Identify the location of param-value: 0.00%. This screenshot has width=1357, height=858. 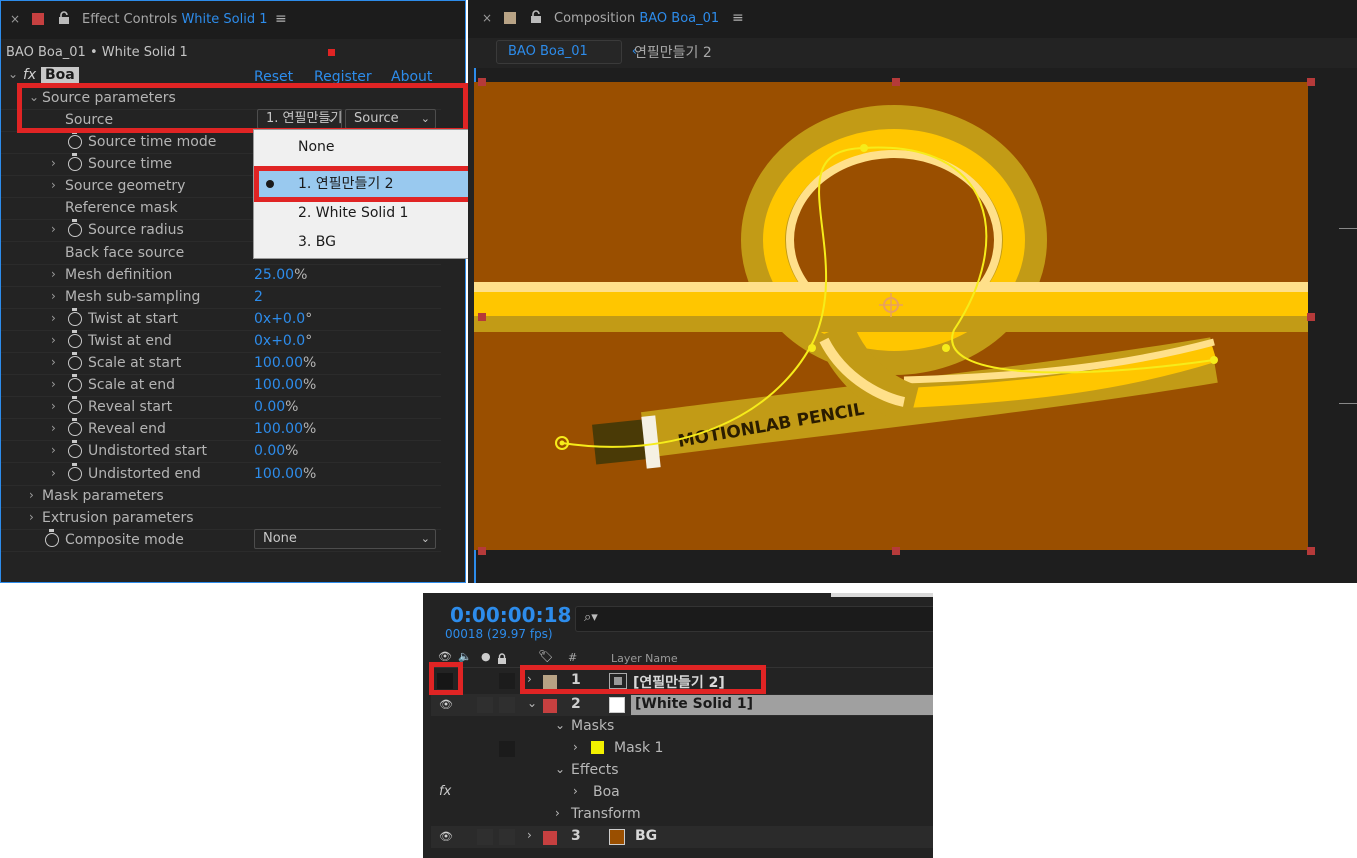
(276, 451).